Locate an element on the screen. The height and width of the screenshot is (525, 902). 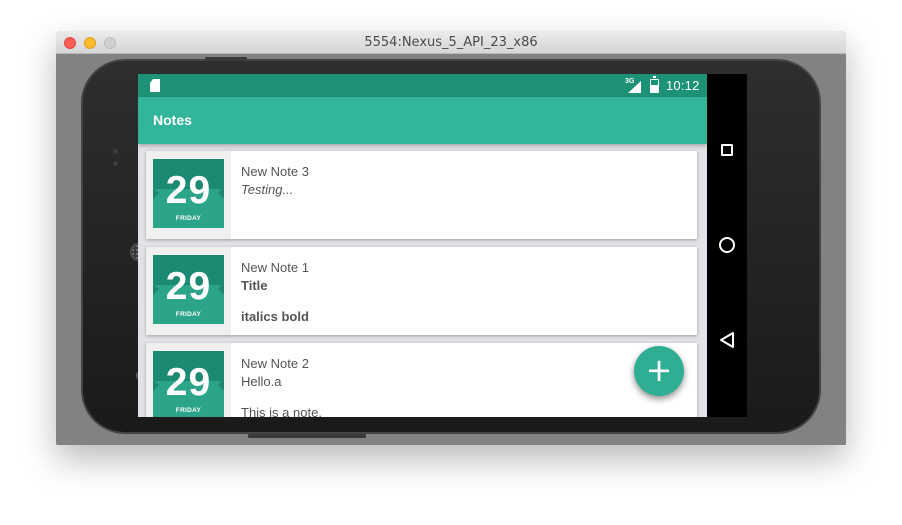
home-button is located at coordinates (727, 245).